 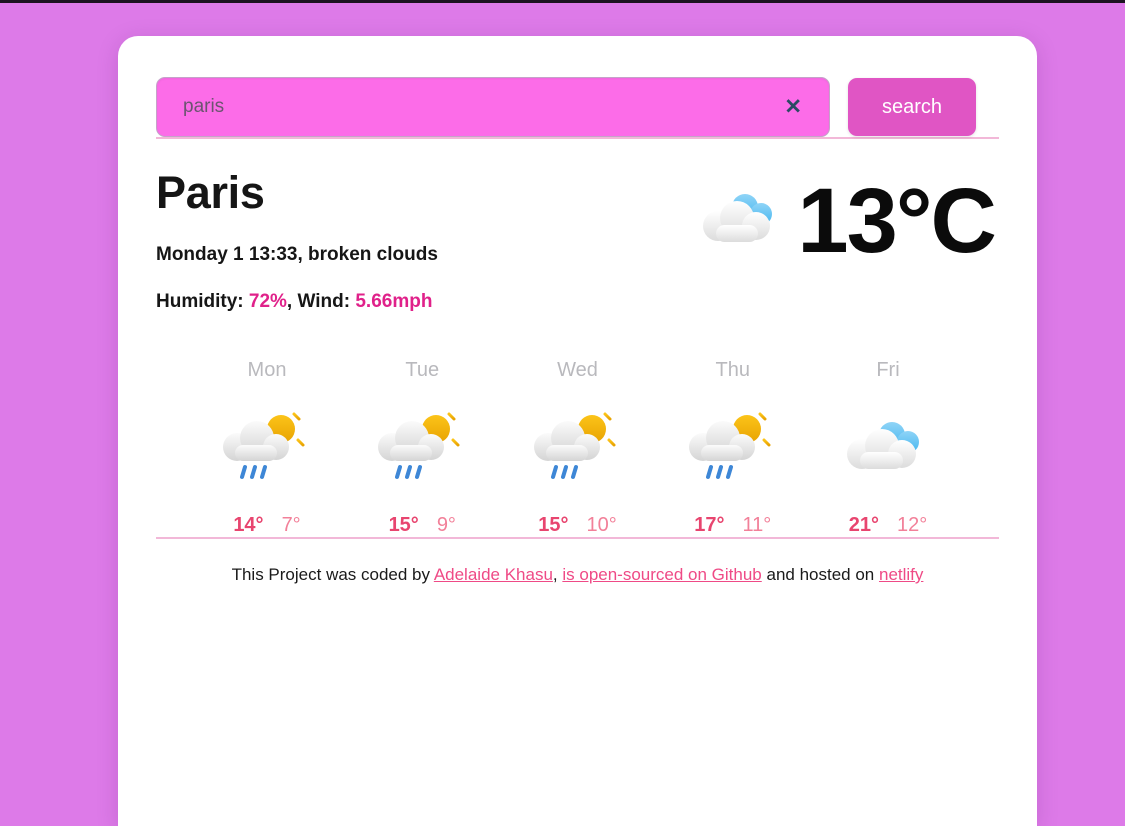 What do you see at coordinates (946, 221) in the screenshot?
I see `temperature-unit: °C` at bounding box center [946, 221].